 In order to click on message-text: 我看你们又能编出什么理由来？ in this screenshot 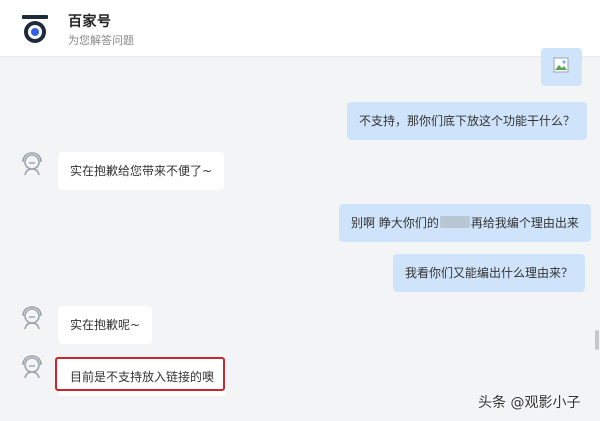, I will do `click(489, 273)`.